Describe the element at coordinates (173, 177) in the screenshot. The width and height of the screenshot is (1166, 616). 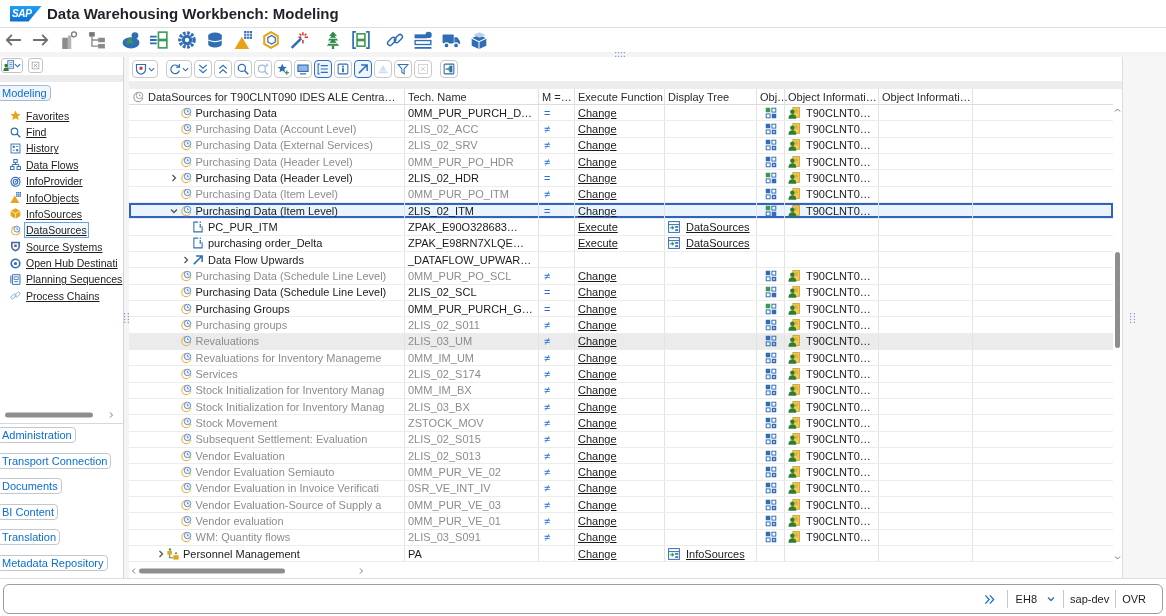
I see `chevron-right-icon` at that location.